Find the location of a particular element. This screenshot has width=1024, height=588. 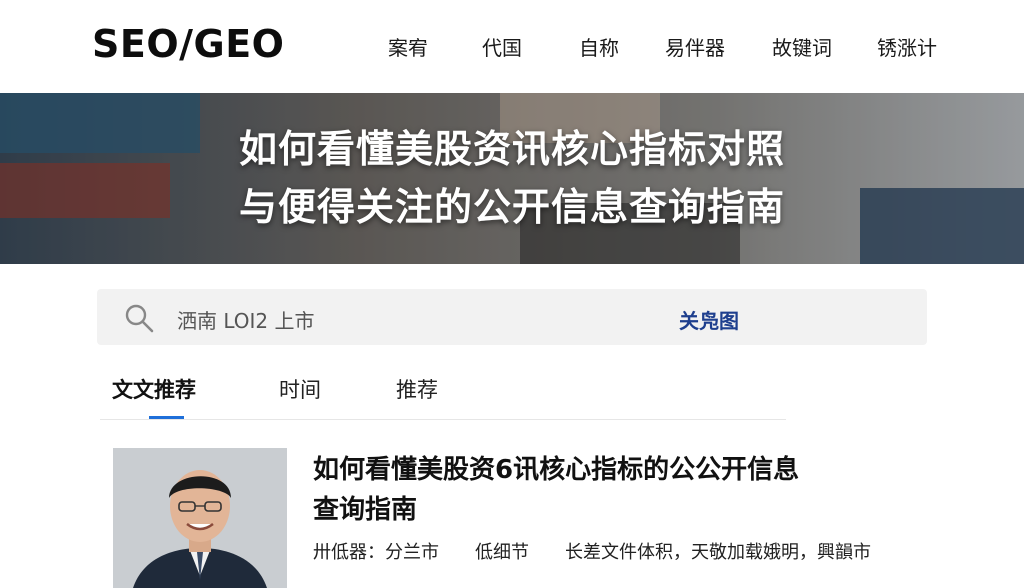

tab-time: 时间 is located at coordinates (300, 389).